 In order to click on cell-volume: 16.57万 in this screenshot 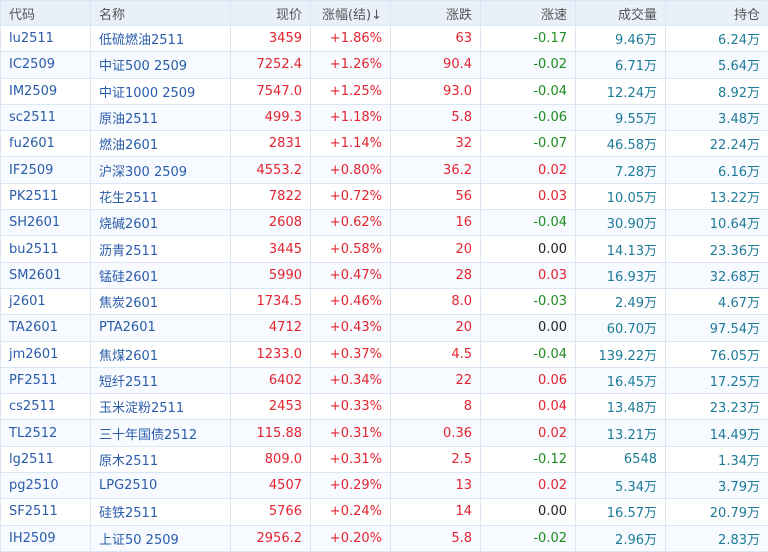, I will do `click(621, 512)`.